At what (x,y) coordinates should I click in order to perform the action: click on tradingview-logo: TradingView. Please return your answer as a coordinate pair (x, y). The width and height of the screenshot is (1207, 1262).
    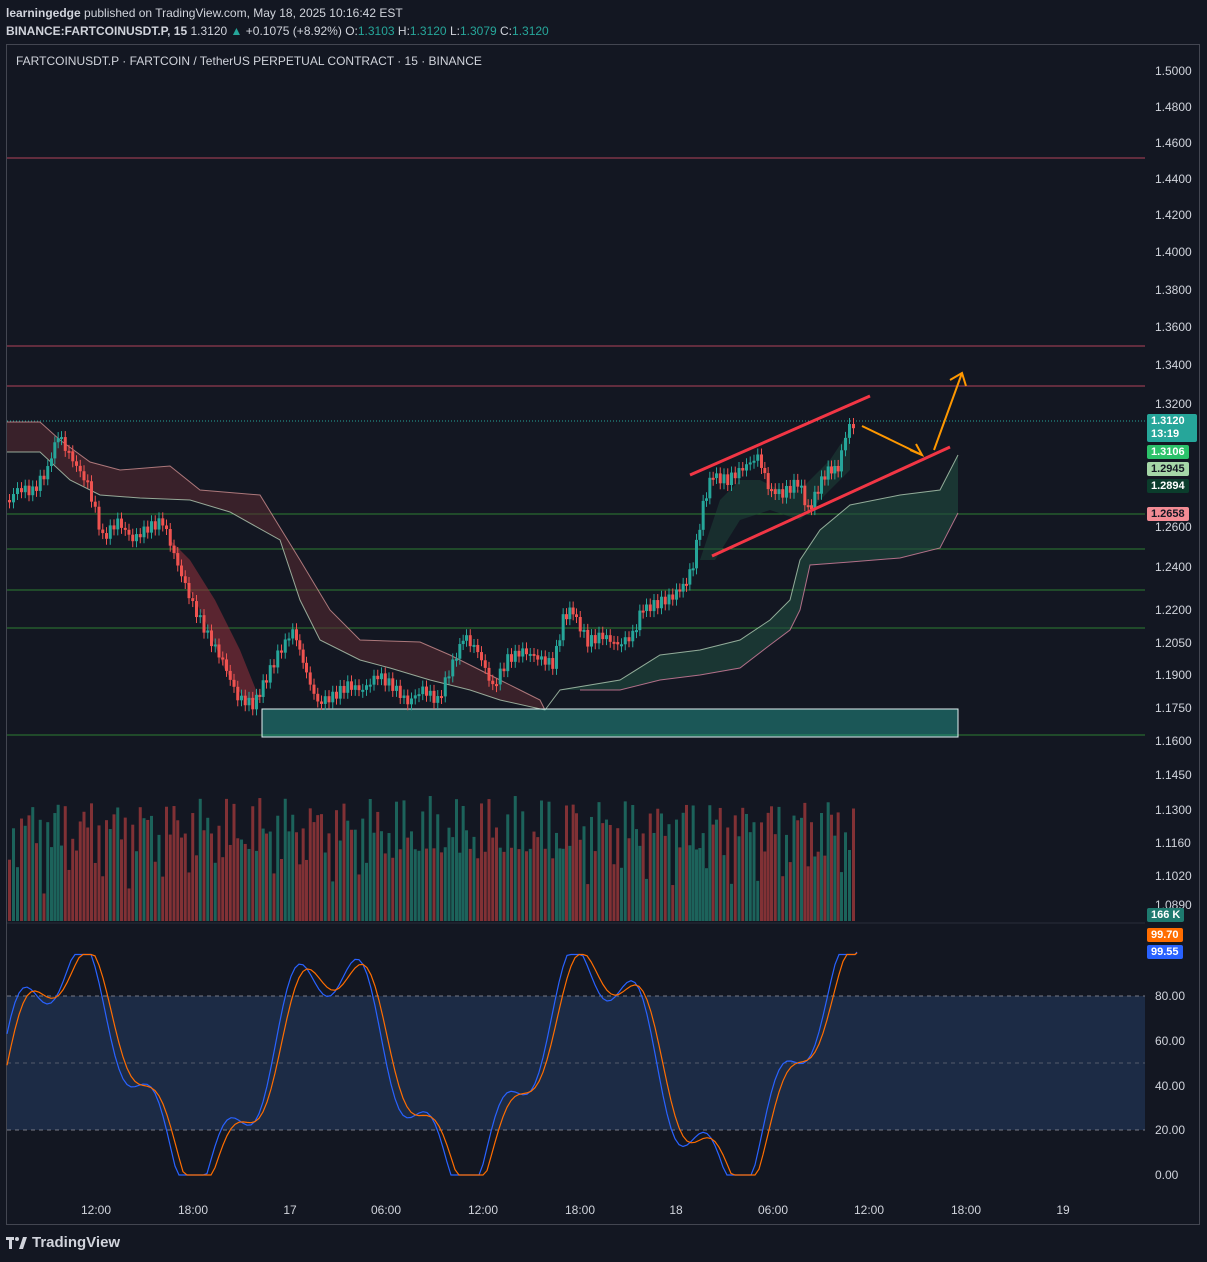
    Looking at the image, I should click on (63, 1242).